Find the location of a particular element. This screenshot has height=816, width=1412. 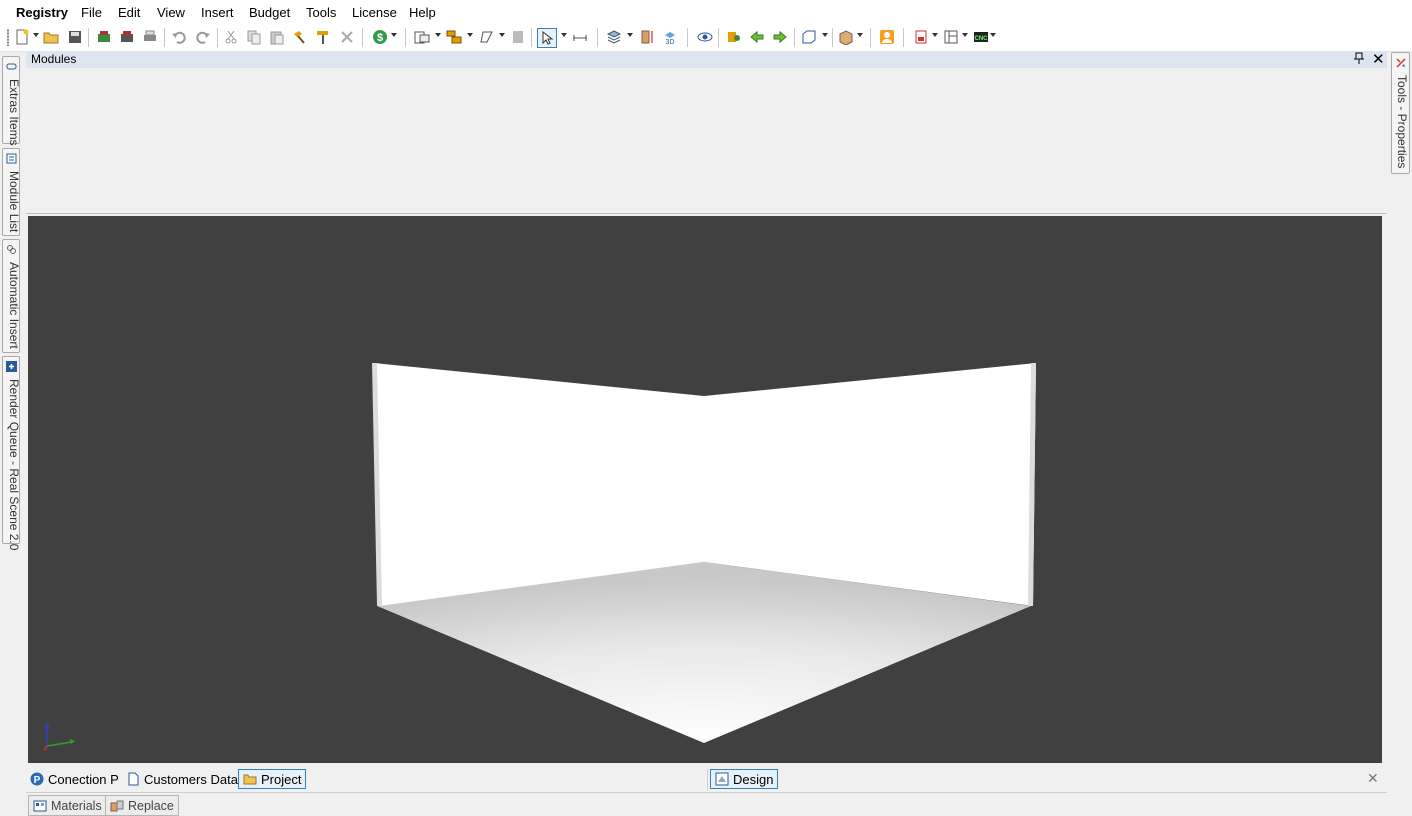

cabinet-dropdown is located at coordinates (860, 35).